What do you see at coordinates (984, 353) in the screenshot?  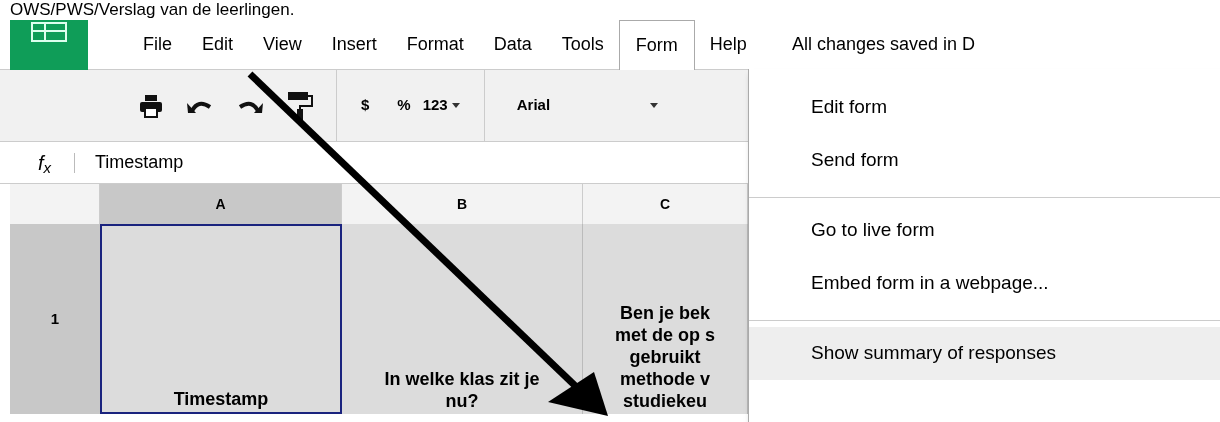 I see `menu-option: Show summary of responses` at bounding box center [984, 353].